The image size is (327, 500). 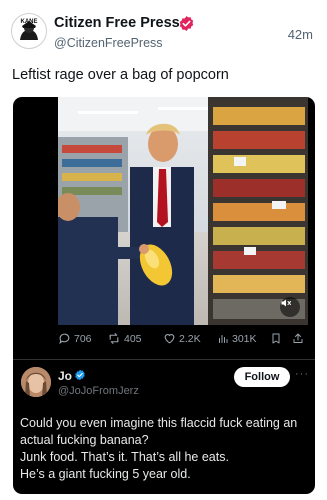 I want to click on quote-text-line: actual fucking banana?, so click(x=84, y=440).